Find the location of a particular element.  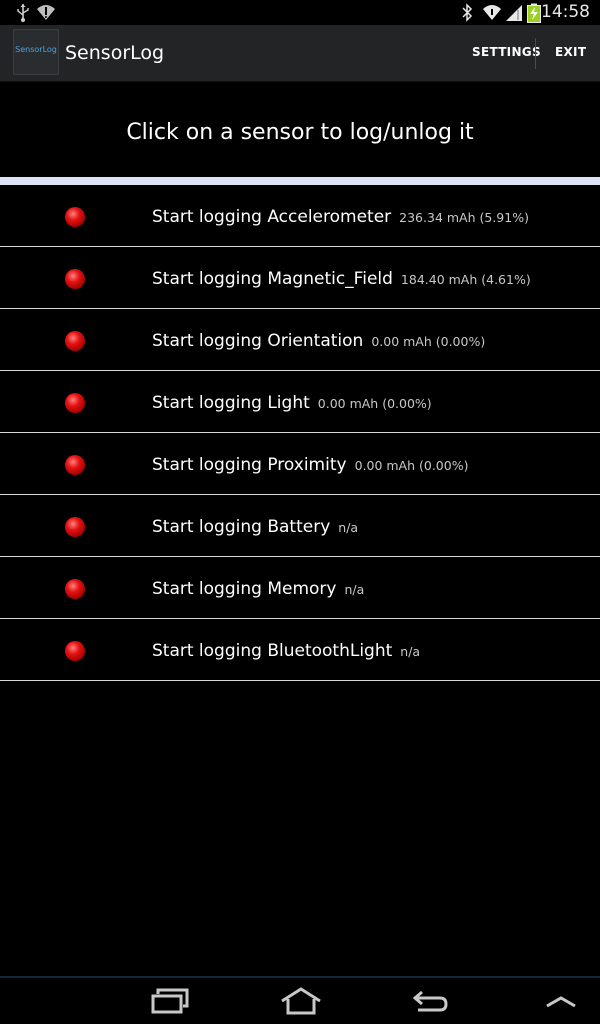

status-bar: 14:58 is located at coordinates (300, 12).